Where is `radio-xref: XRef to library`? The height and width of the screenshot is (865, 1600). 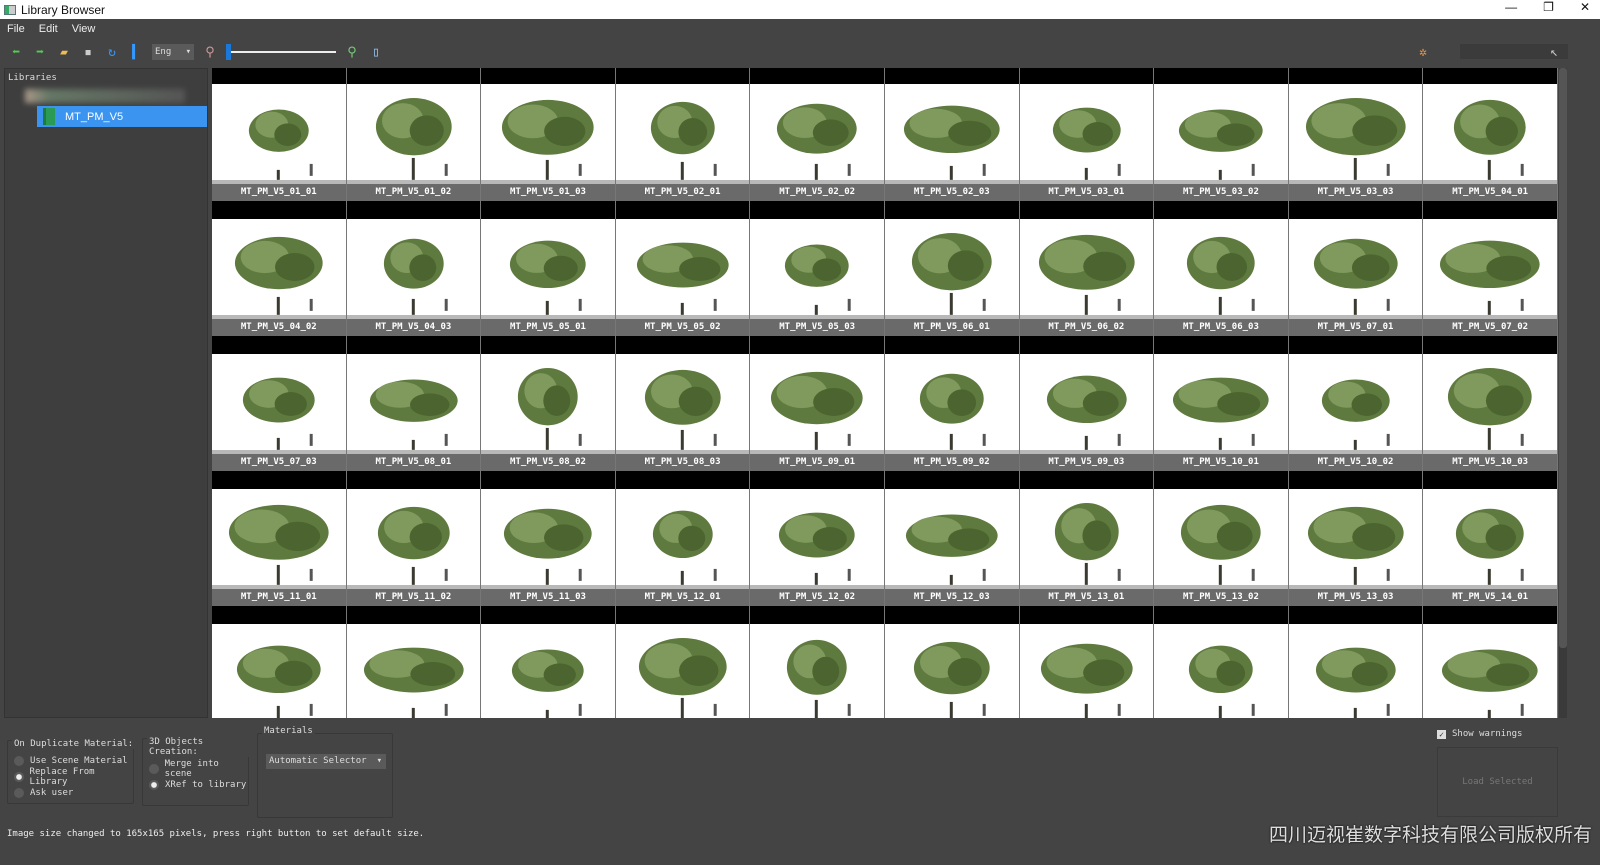
radio-xref: XRef to library is located at coordinates (198, 784).